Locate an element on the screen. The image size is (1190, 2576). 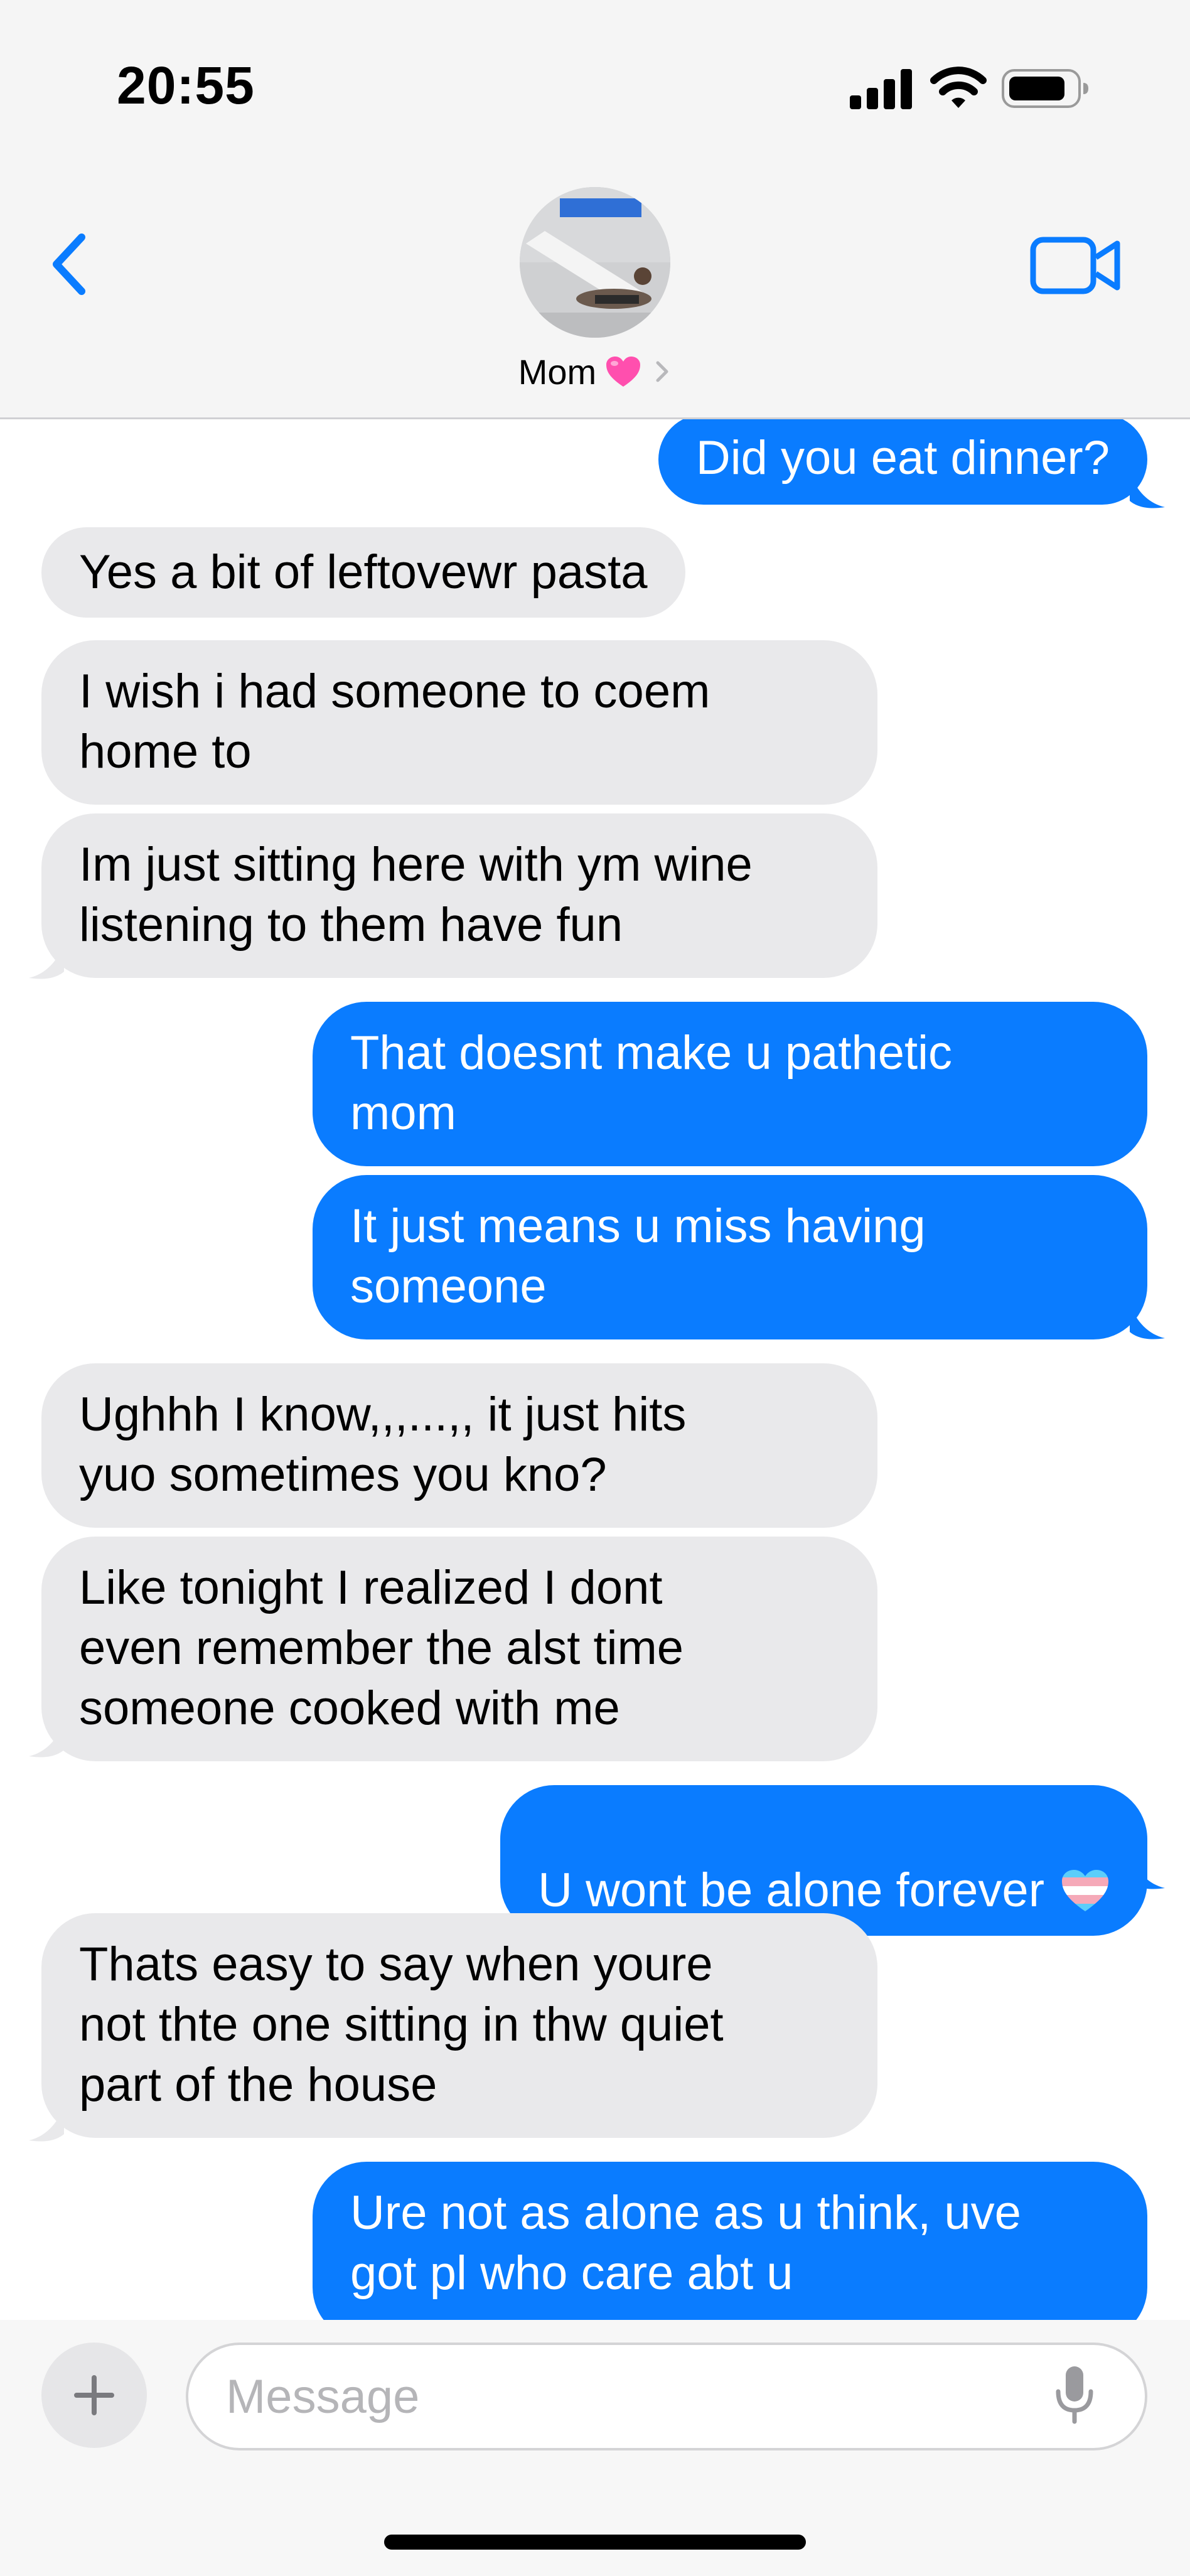
contact-name: Mom is located at coordinates (557, 372).